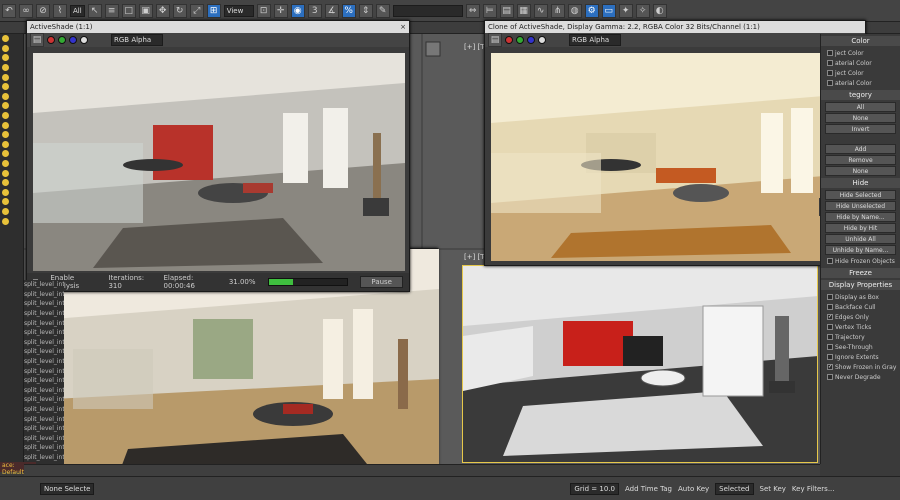  Describe the element at coordinates (523, 10) in the screenshot. I see `ribbon-icon: ▦` at that location.